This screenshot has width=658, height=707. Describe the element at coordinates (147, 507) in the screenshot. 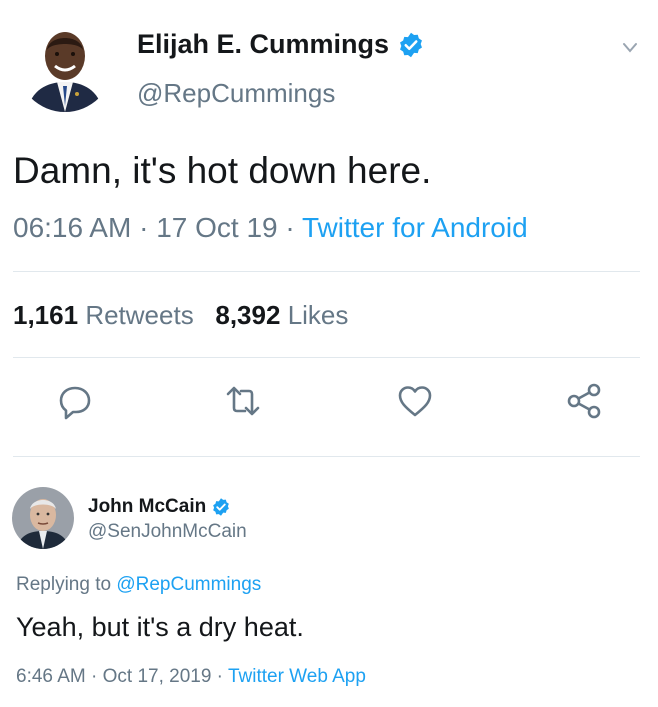

I see `reply-author-name-text: John McCain` at that location.